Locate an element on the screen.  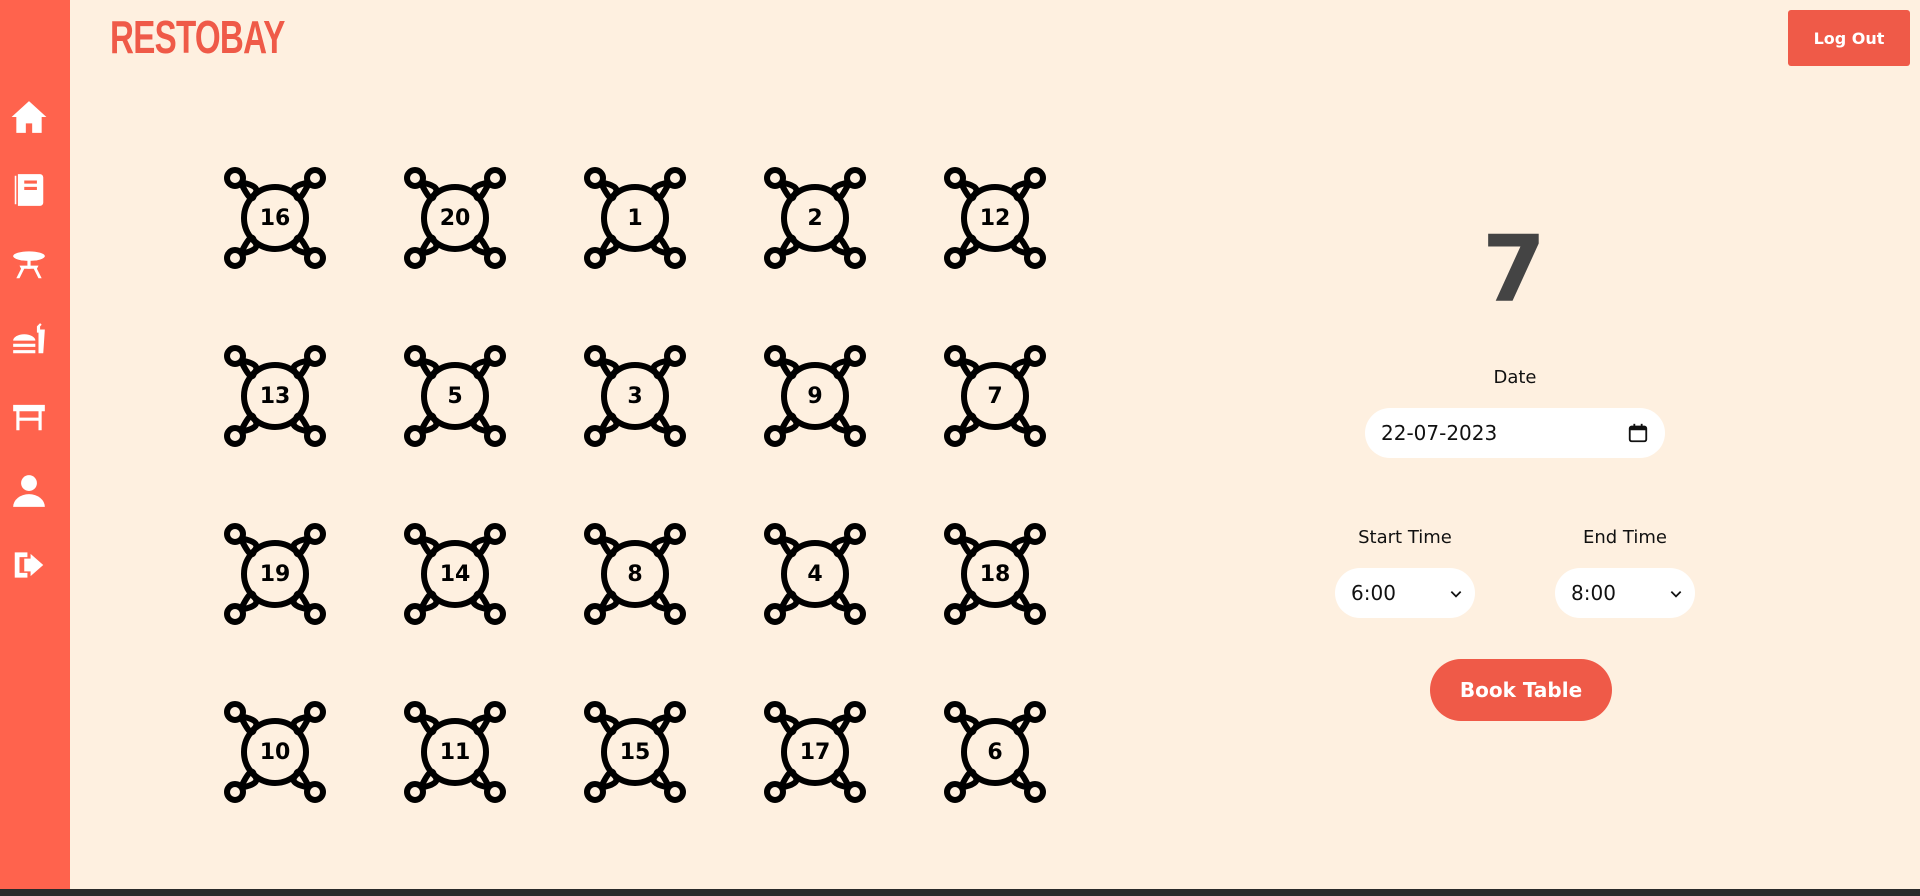
book-table-button: Book Table is located at coordinates (1521, 690).